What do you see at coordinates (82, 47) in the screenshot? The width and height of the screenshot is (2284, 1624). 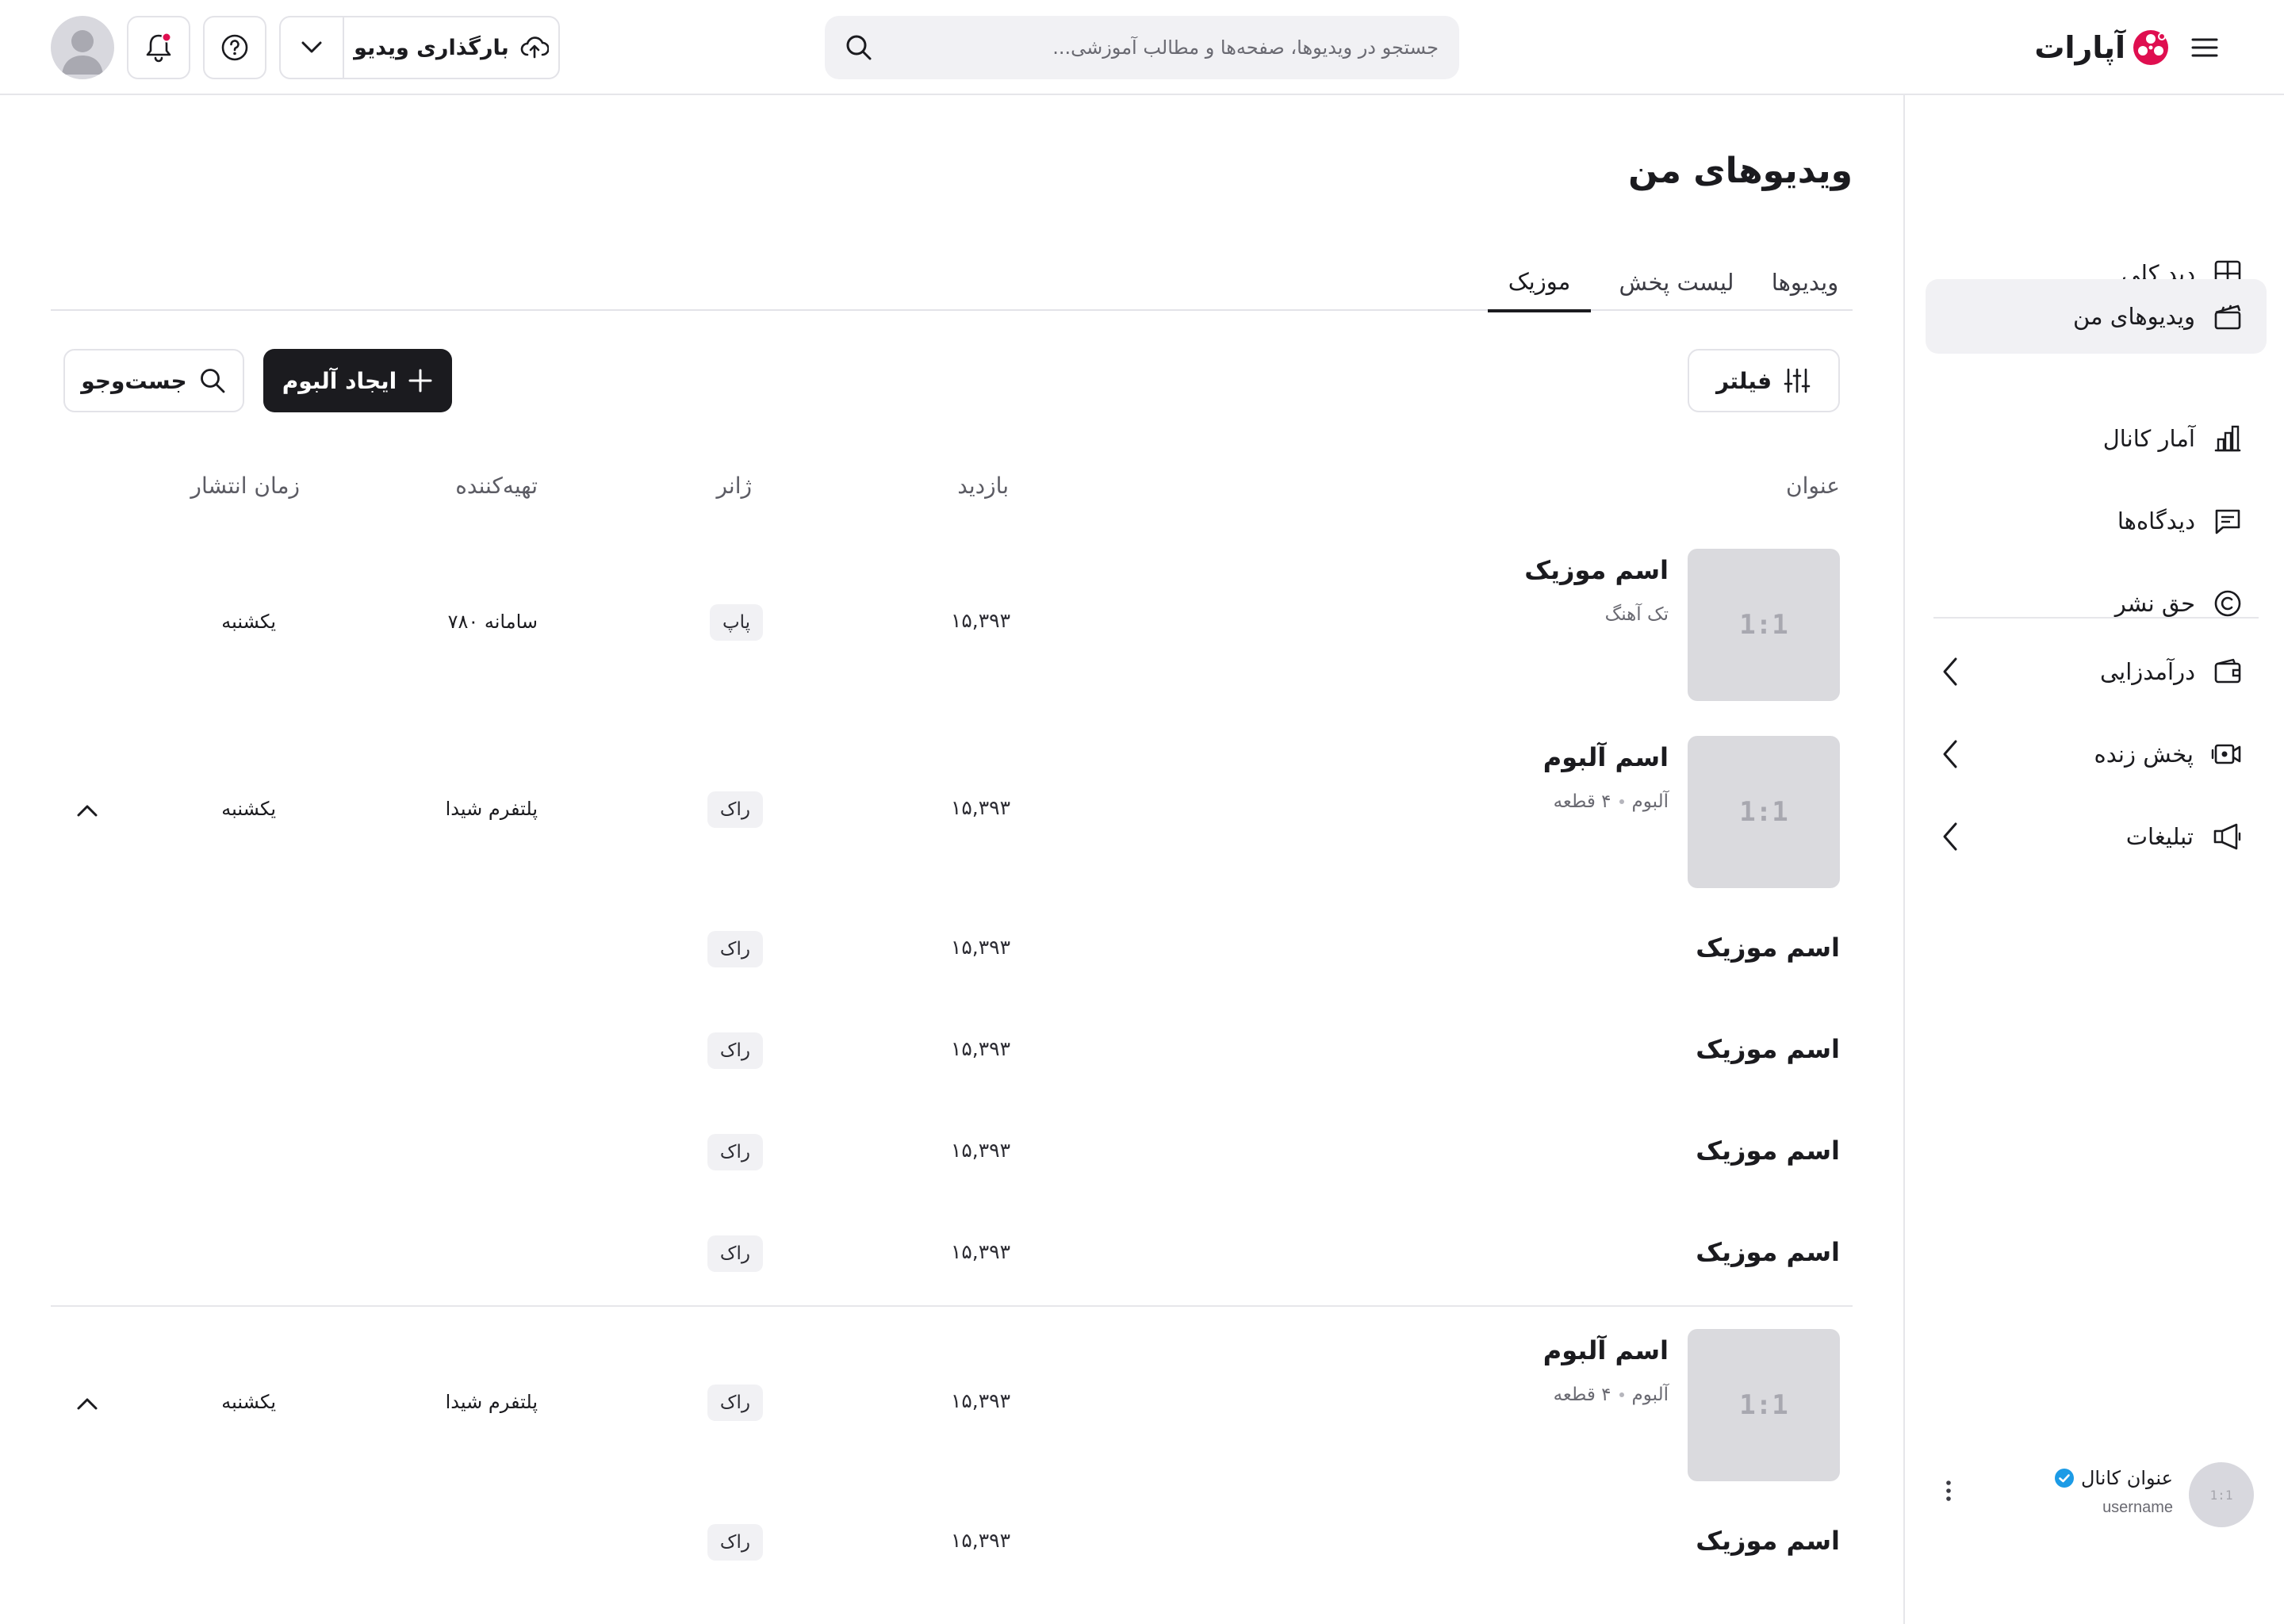 I see `user-avatar` at bounding box center [82, 47].